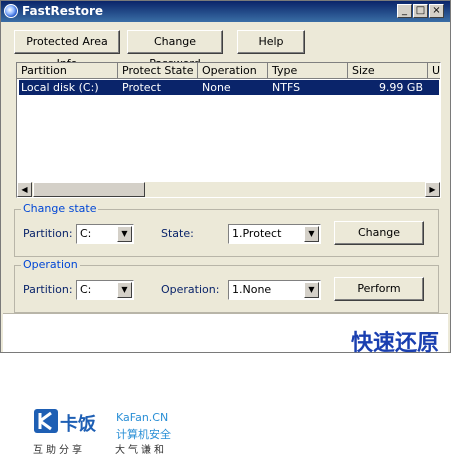 Image resolution: width=453 pixels, height=460 pixels. I want to click on cell-protect-state: Protect, so click(141, 87).